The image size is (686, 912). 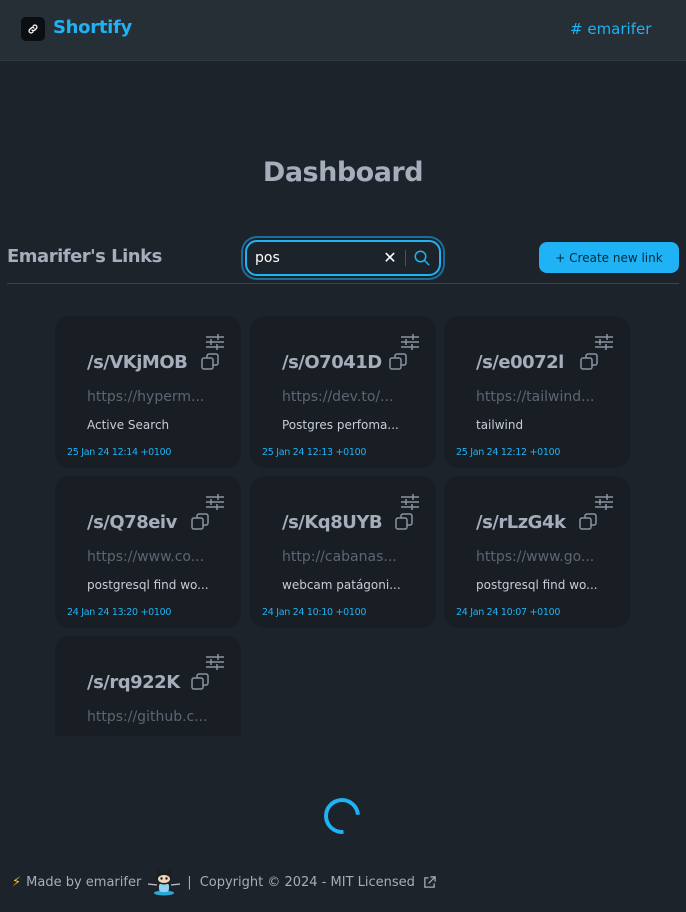 I want to click on link-description: tailwind, so click(x=500, y=425).